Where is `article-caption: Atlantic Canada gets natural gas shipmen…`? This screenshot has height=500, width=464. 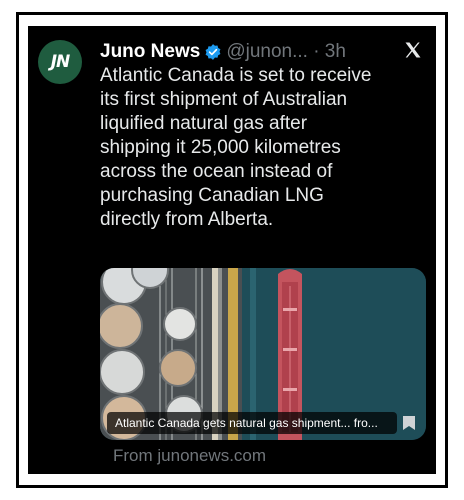
article-caption: Atlantic Canada gets natural gas shipmen… is located at coordinates (252, 423).